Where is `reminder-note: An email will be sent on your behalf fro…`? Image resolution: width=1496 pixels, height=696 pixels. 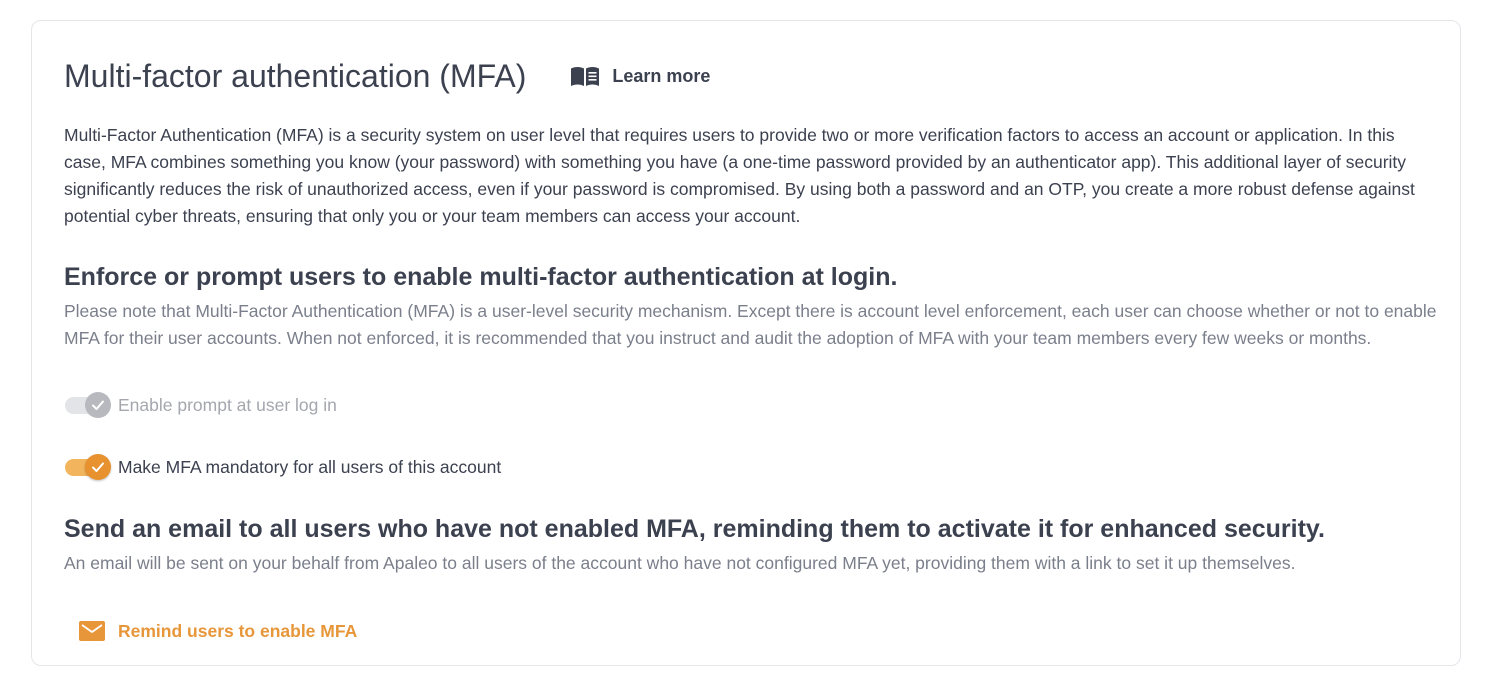
reminder-note: An email will be sent on your behalf fro… is located at coordinates (680, 563).